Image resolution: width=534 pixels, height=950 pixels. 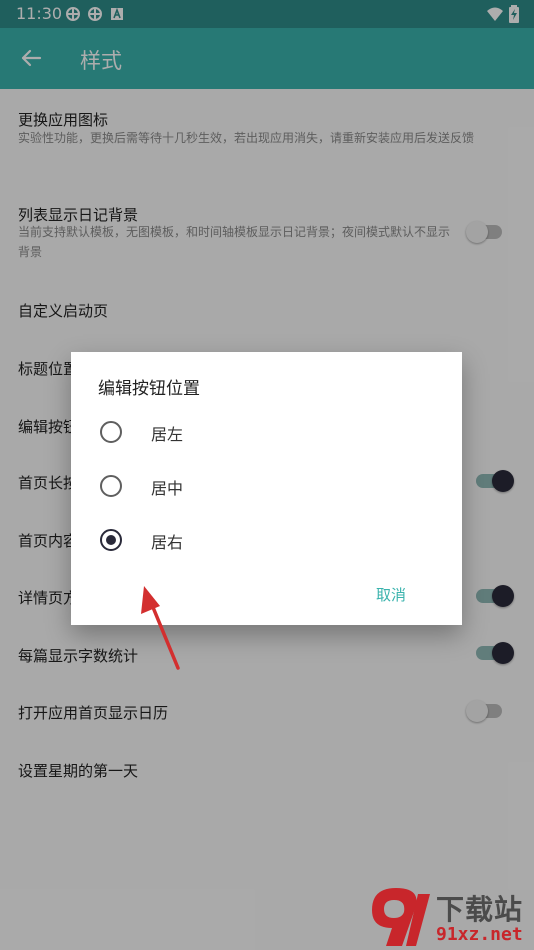 I want to click on radio-label: 居中, so click(x=167, y=488).